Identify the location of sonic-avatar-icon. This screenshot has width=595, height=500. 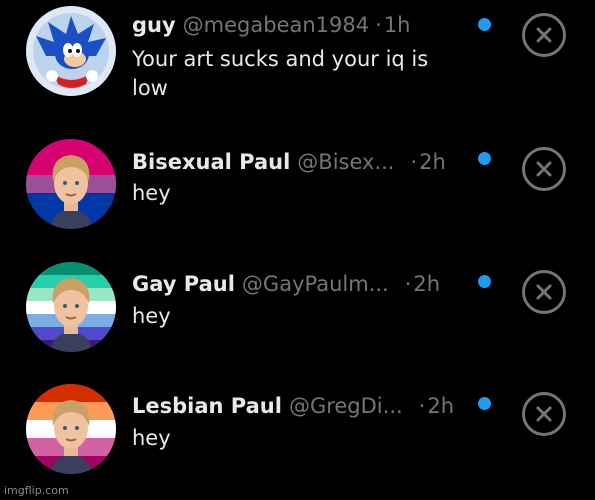
(71, 51).